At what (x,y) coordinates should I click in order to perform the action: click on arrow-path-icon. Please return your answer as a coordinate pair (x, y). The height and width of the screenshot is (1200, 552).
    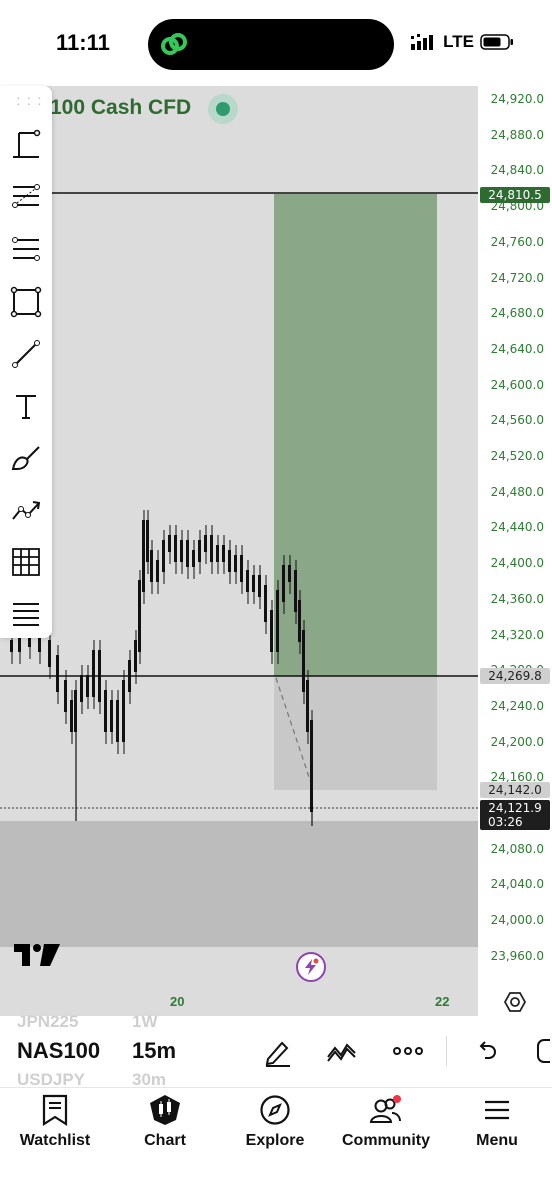
    Looking at the image, I should click on (26, 510).